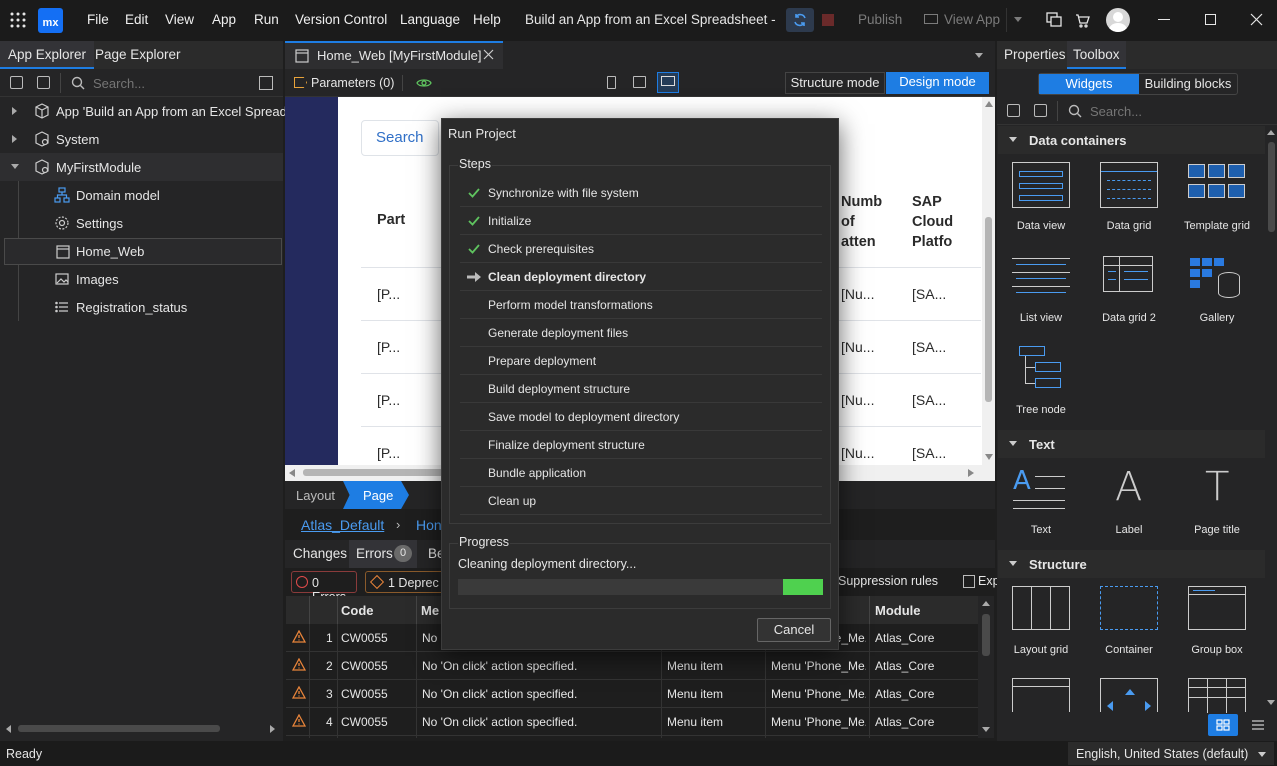 Image resolution: width=1277 pixels, height=766 pixels. What do you see at coordinates (1129, 502) in the screenshot?
I see `widget-label: A Label` at bounding box center [1129, 502].